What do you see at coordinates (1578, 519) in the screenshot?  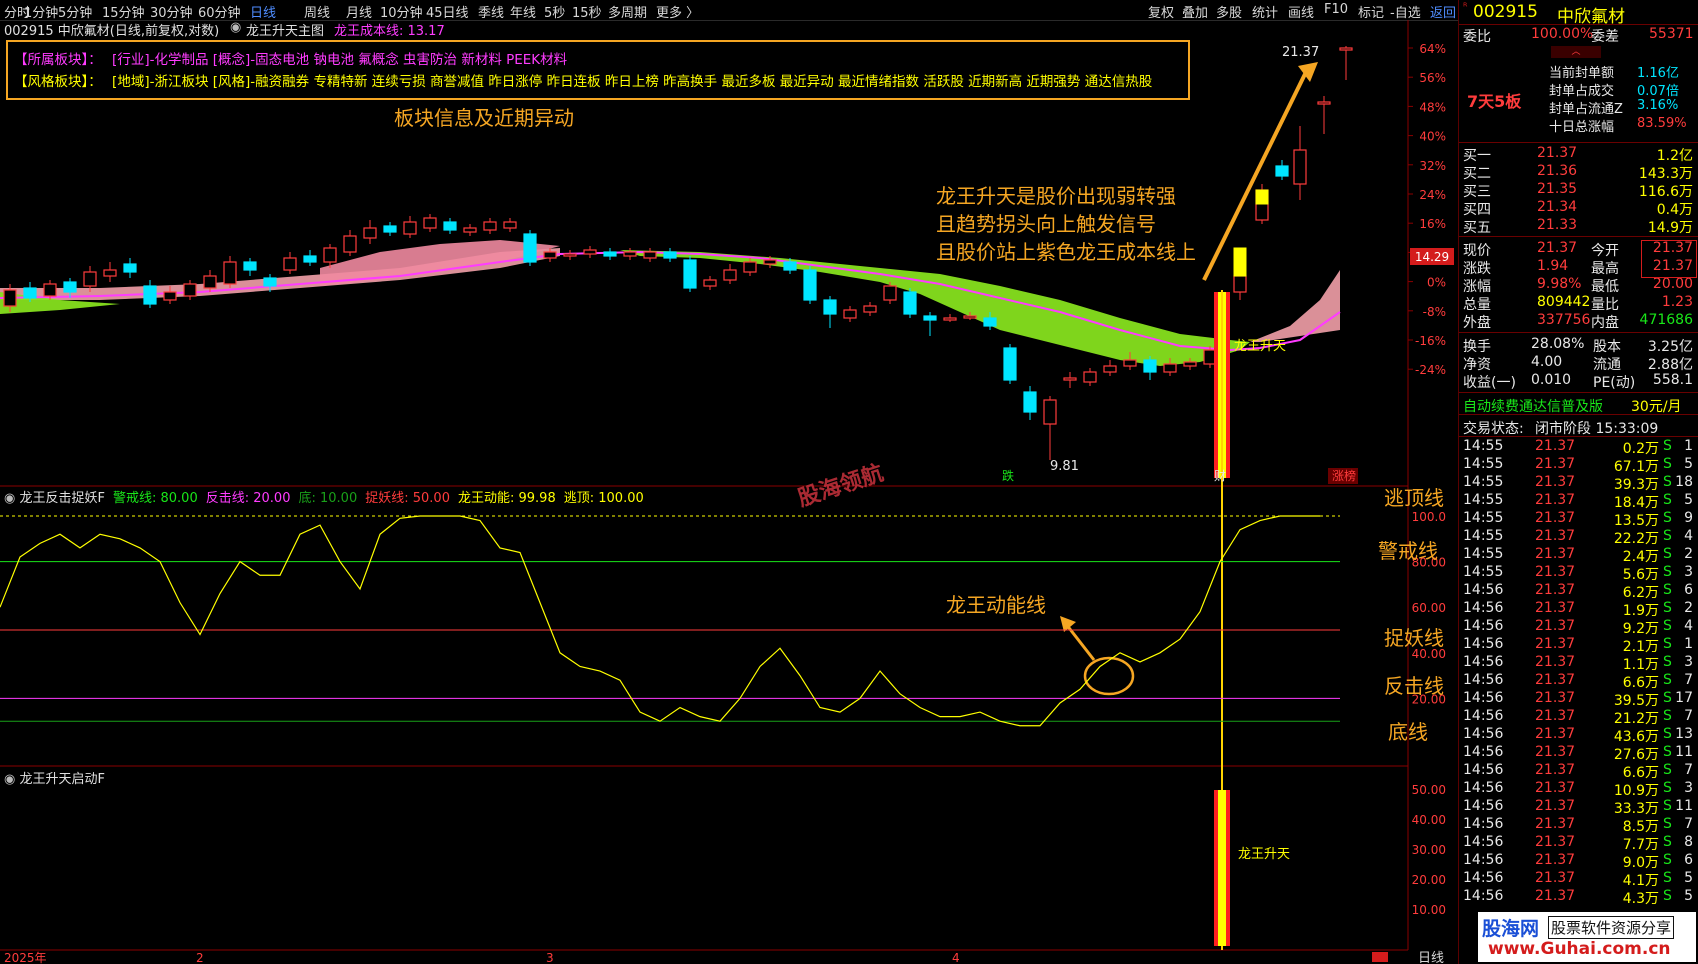 I see `tick-row: 14:55 21.37 13.5万 S 9` at bounding box center [1578, 519].